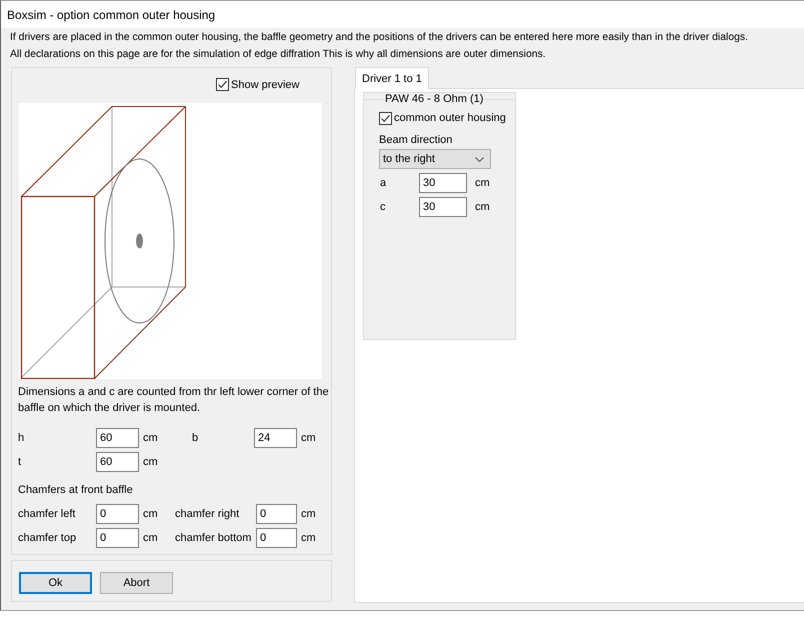 The image size is (804, 618). What do you see at coordinates (47, 538) in the screenshot?
I see `field-label: chamfer top` at bounding box center [47, 538].